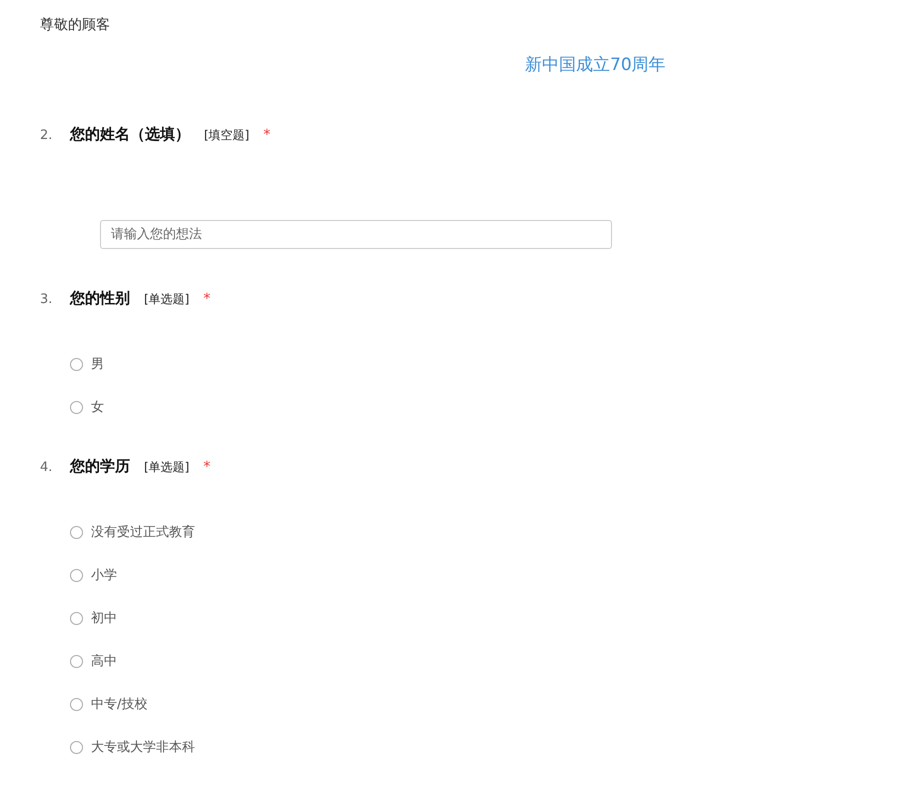  Describe the element at coordinates (104, 618) in the screenshot. I see `option-label: 初中` at that location.